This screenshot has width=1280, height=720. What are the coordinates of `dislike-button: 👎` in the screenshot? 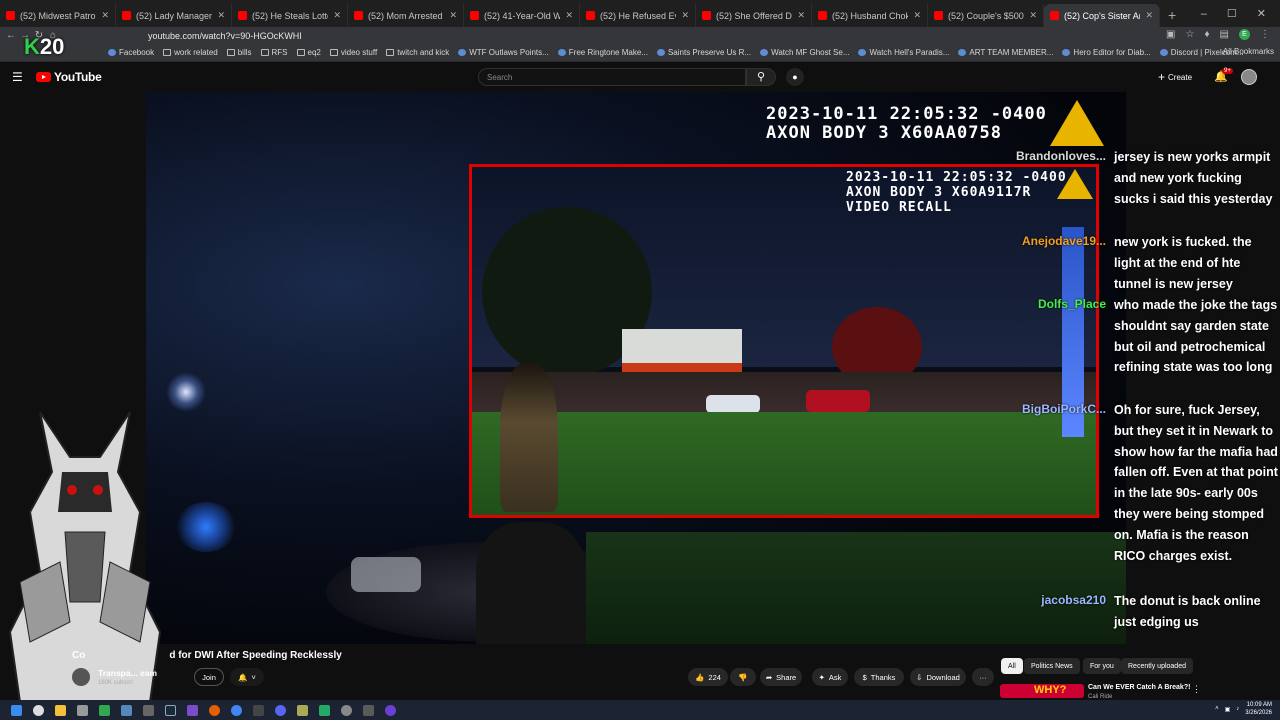 It's located at (743, 677).